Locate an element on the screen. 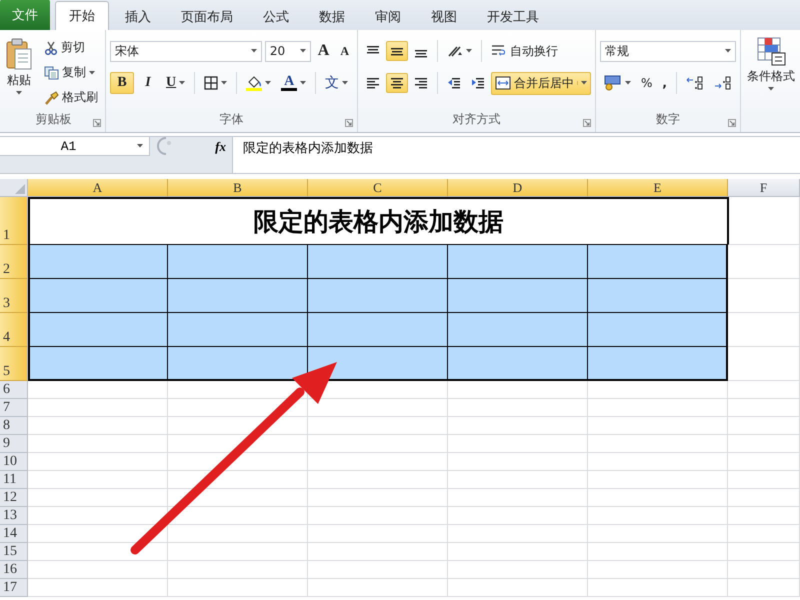  group-label: 剪贴板 is located at coordinates (53, 119).